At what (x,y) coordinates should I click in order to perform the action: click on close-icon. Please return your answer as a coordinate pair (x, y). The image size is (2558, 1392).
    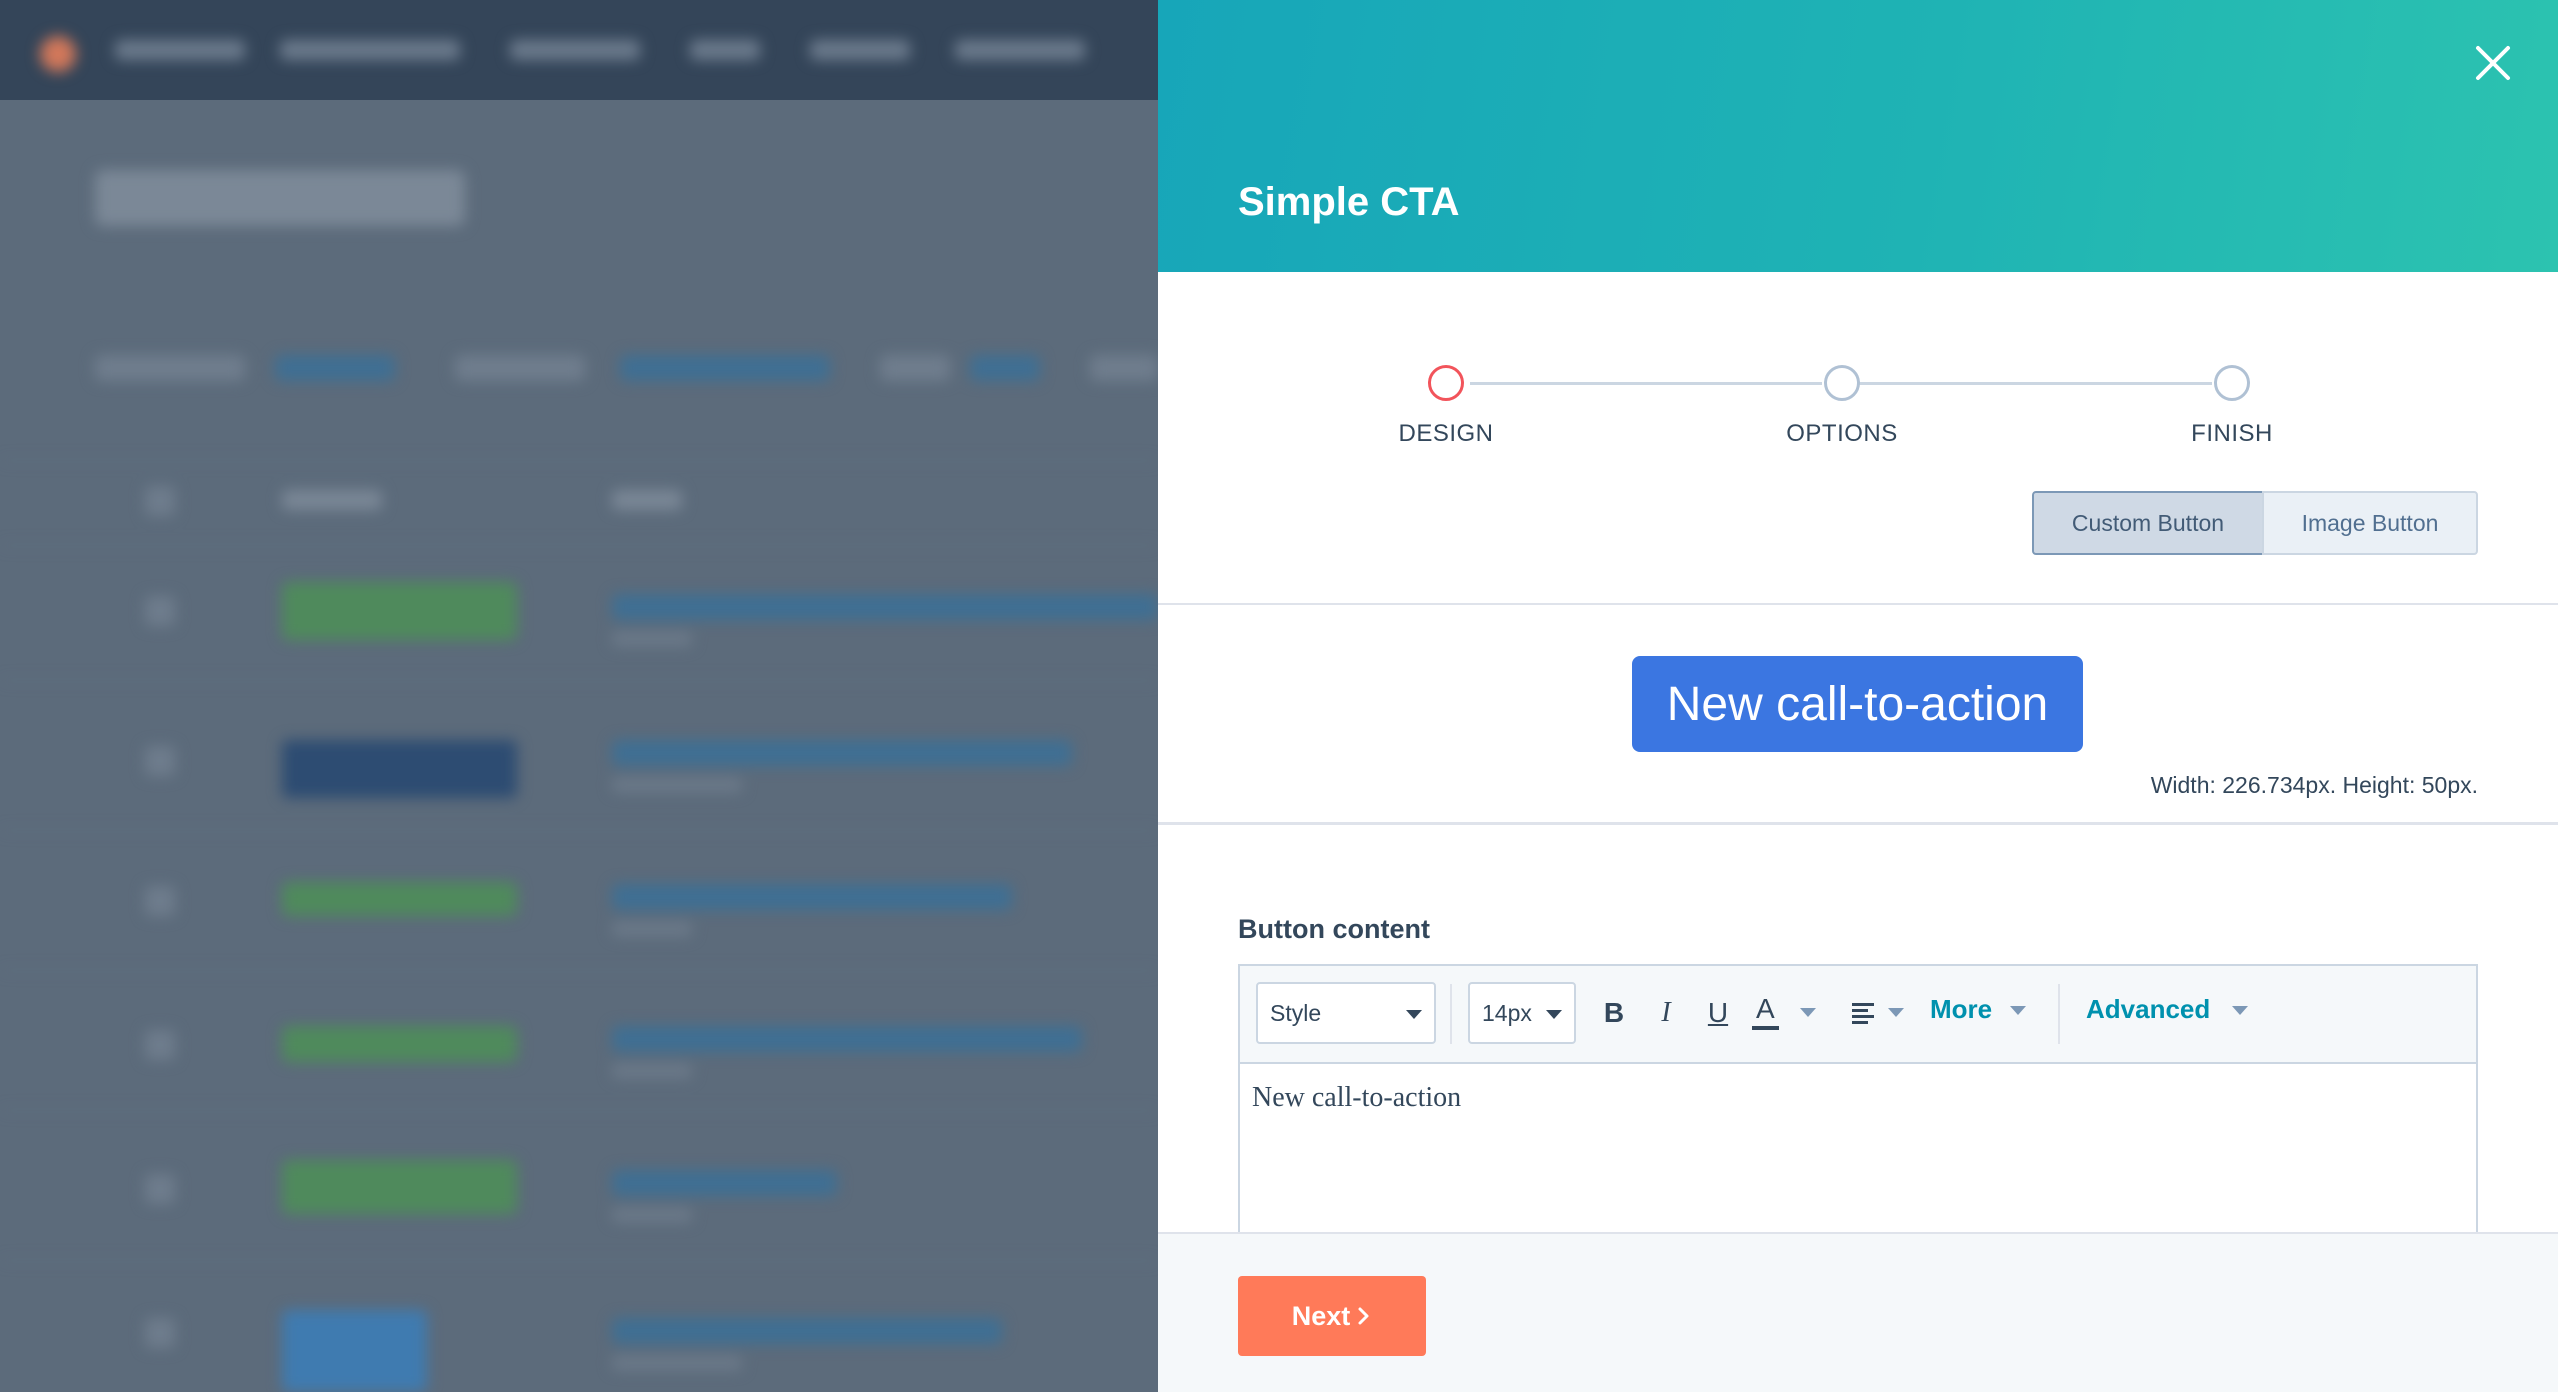
    Looking at the image, I should click on (2493, 63).